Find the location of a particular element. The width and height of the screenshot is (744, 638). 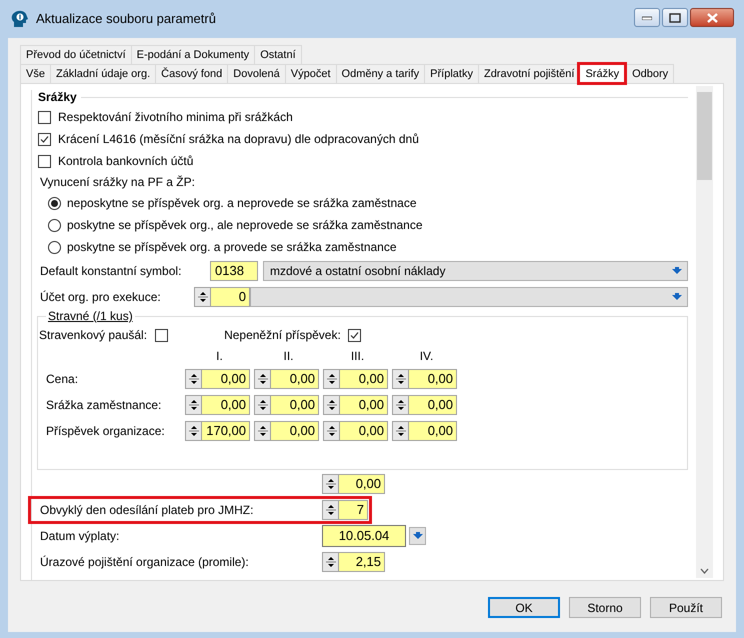

close-button is located at coordinates (712, 17).